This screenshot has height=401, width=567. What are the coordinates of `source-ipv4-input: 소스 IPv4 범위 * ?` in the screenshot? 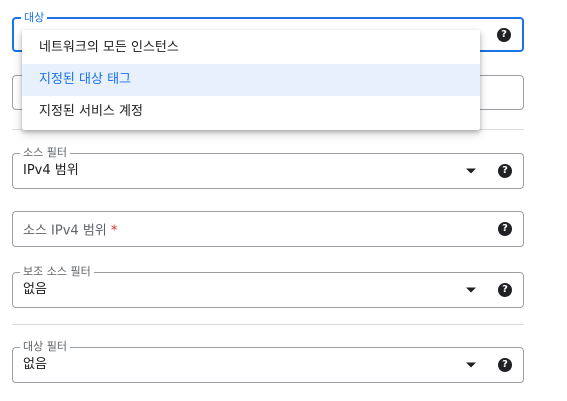 It's located at (268, 229).